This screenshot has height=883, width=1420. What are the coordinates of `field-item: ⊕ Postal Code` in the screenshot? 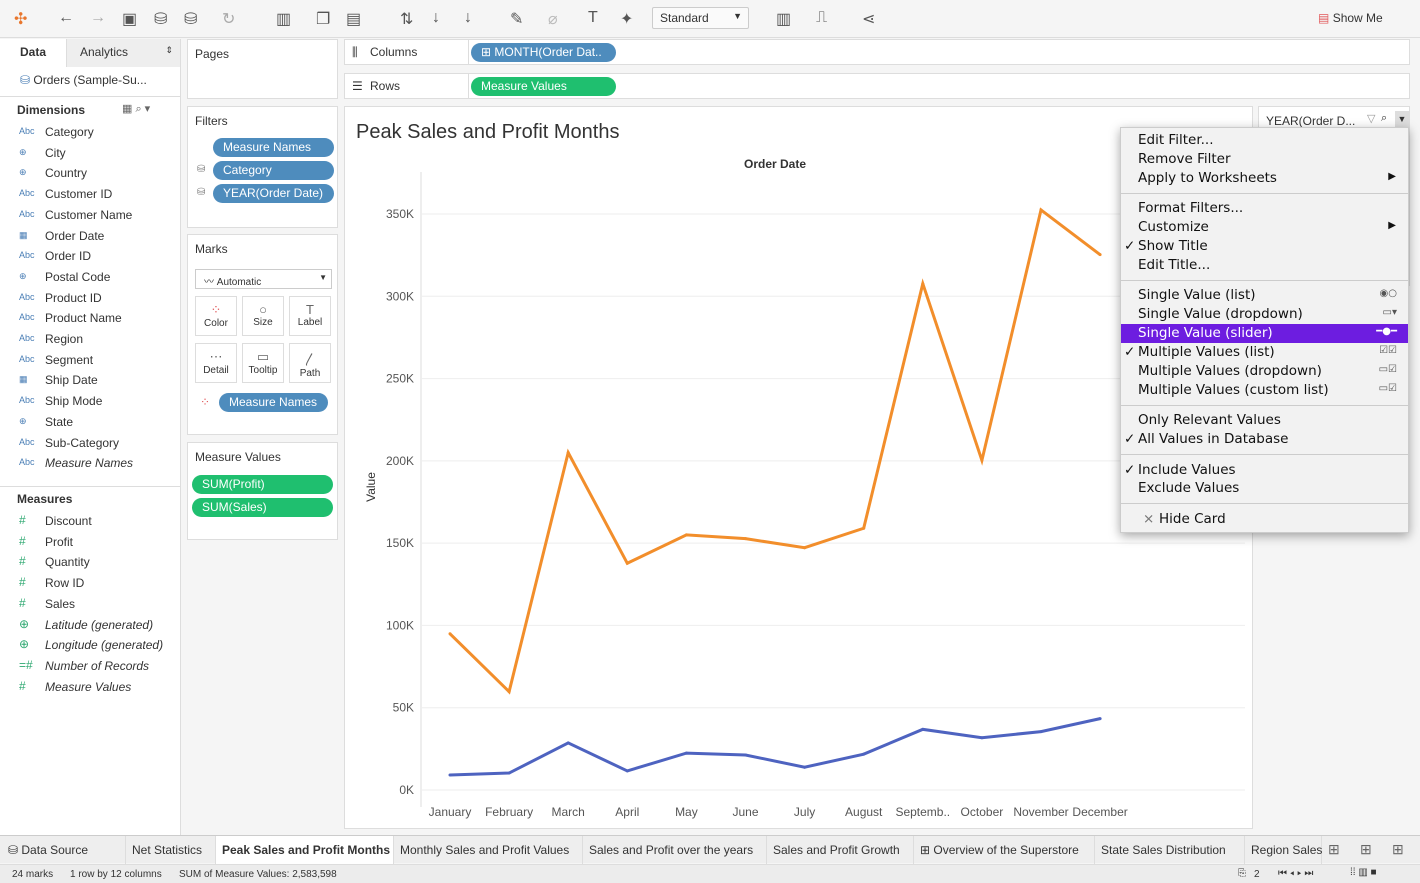 It's located at (90, 278).